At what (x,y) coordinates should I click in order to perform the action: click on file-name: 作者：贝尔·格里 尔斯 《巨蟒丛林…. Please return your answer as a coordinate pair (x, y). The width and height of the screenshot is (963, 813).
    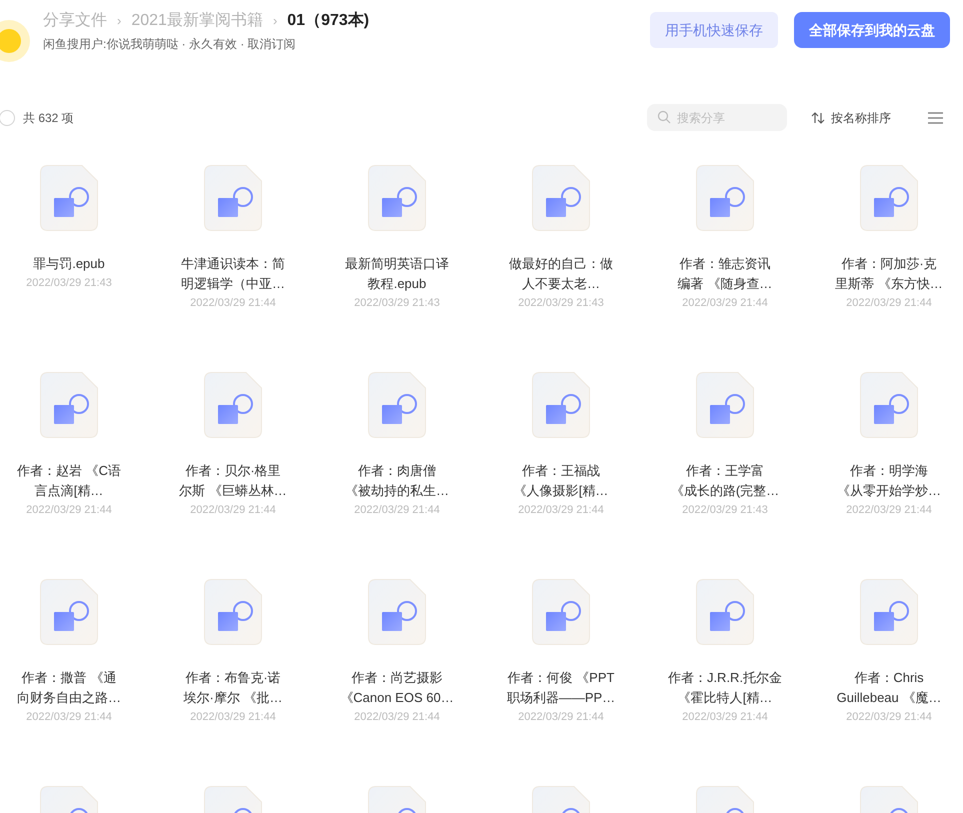
    Looking at the image, I should click on (233, 481).